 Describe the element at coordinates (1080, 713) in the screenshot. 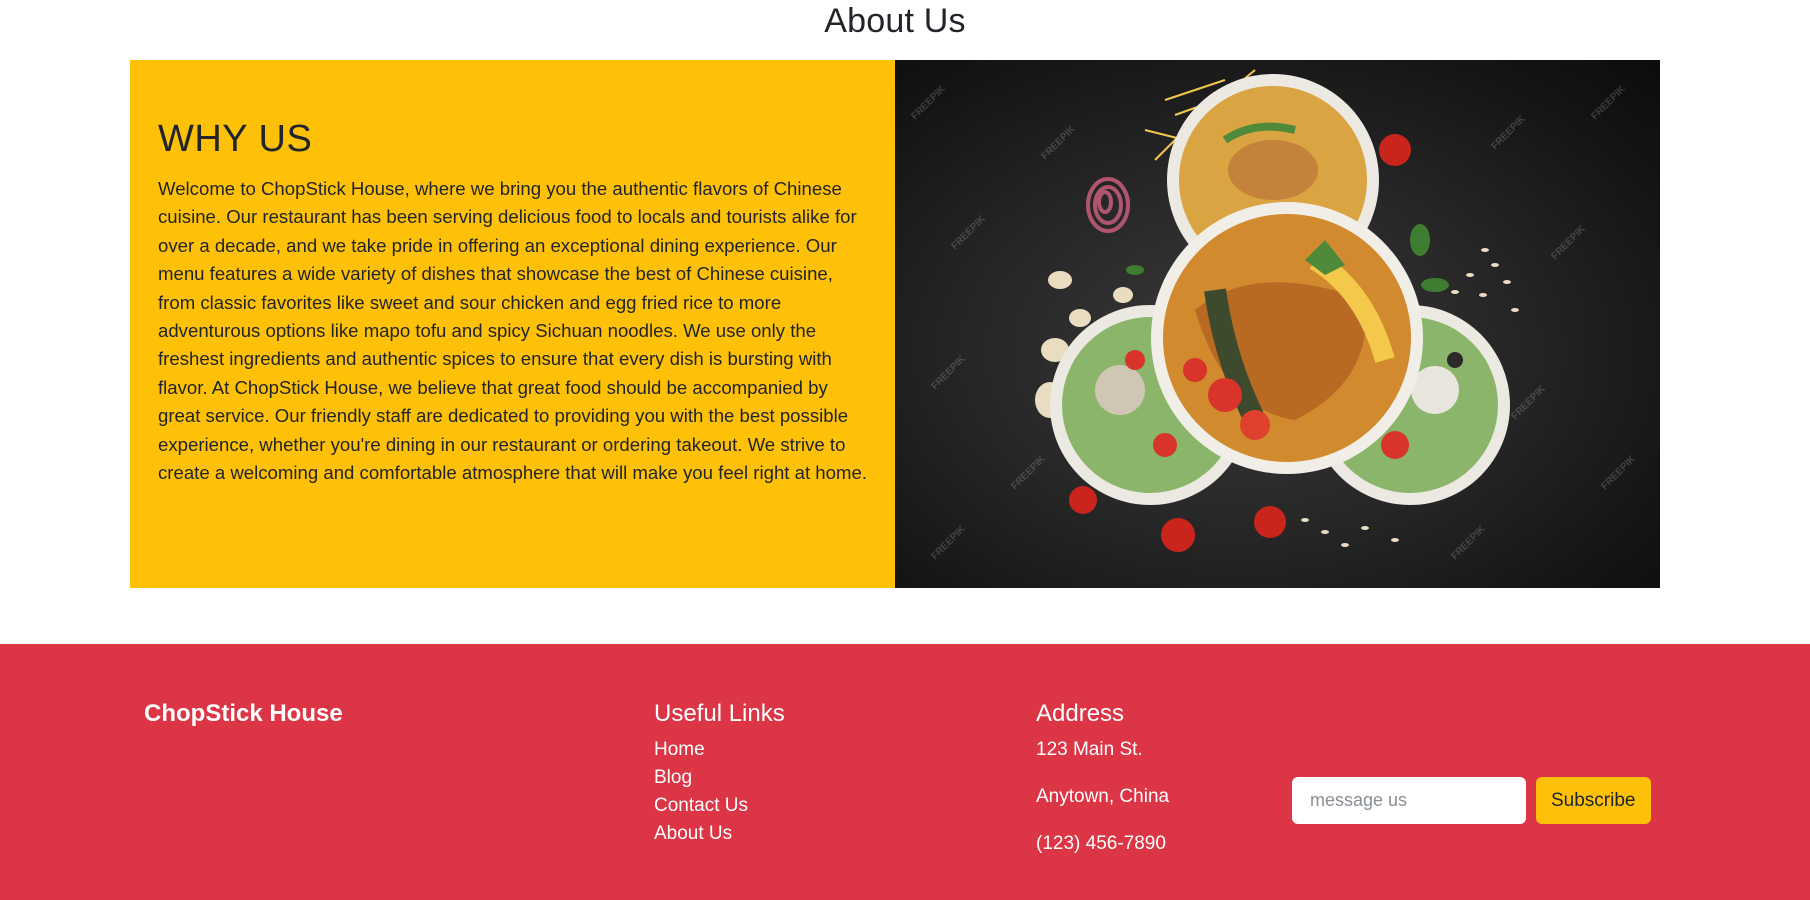

I see `address-heading: Address` at that location.